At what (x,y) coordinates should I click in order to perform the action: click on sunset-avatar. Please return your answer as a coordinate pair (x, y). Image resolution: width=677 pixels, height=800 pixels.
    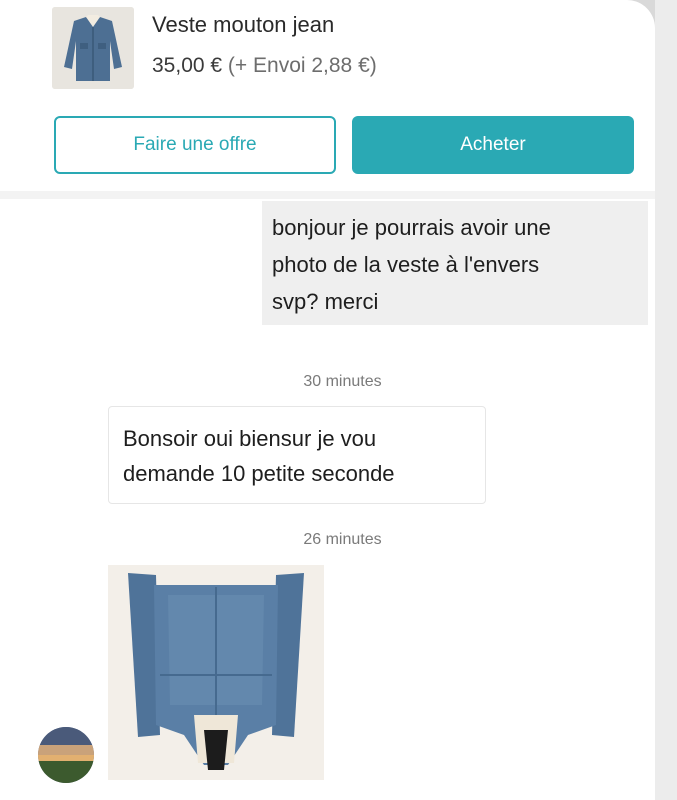
    Looking at the image, I should click on (66, 755).